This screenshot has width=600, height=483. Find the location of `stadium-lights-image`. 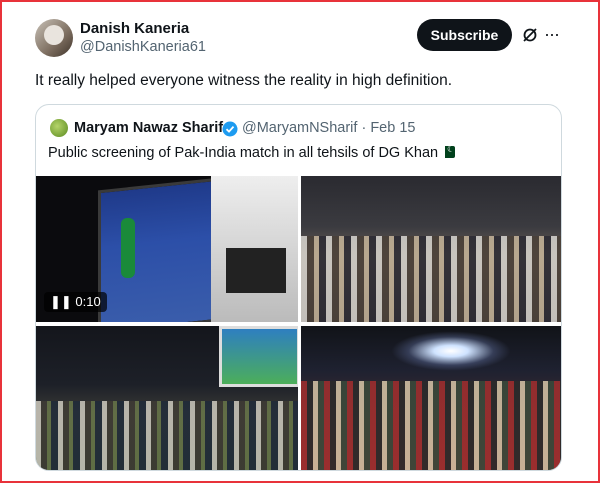

stadium-lights-image is located at coordinates (451, 351).